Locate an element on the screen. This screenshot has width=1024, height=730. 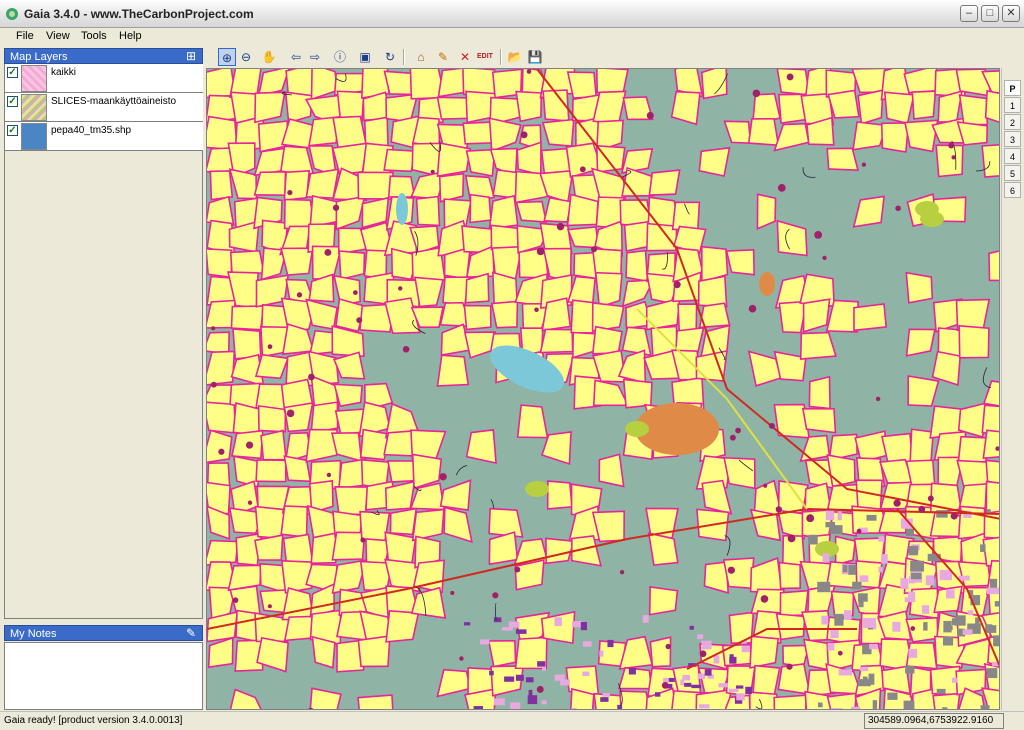
window-title: Gaia 3.4.0 - www.TheCarbonProject.com is located at coordinates (139, 14).